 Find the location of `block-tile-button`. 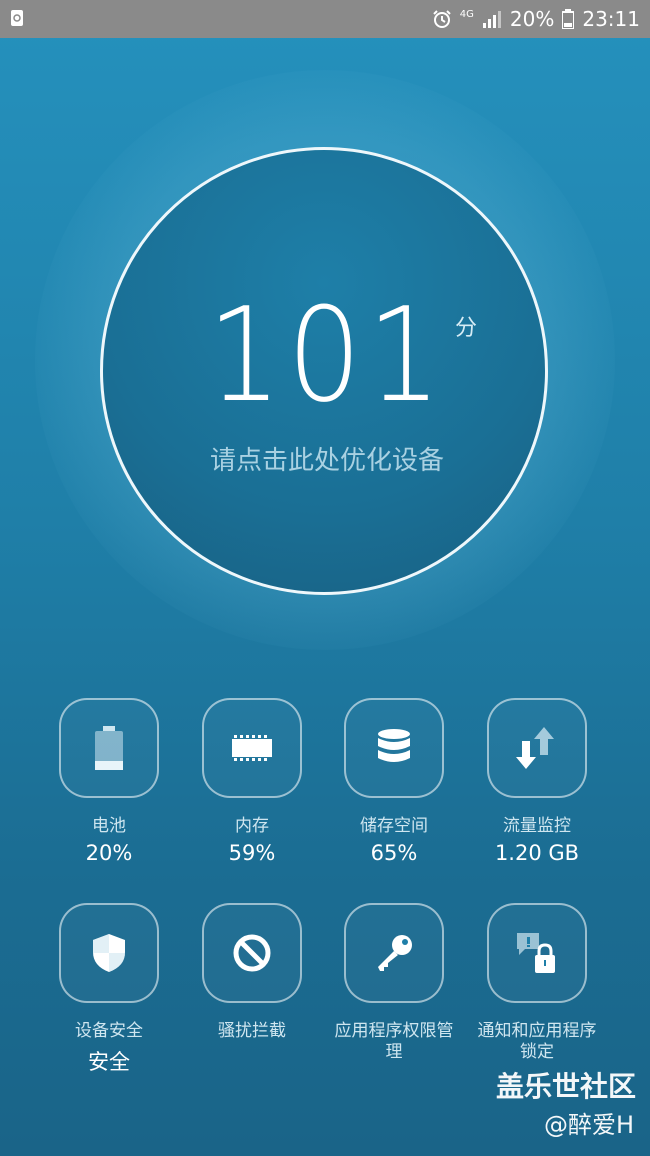

block-tile-button is located at coordinates (252, 953).